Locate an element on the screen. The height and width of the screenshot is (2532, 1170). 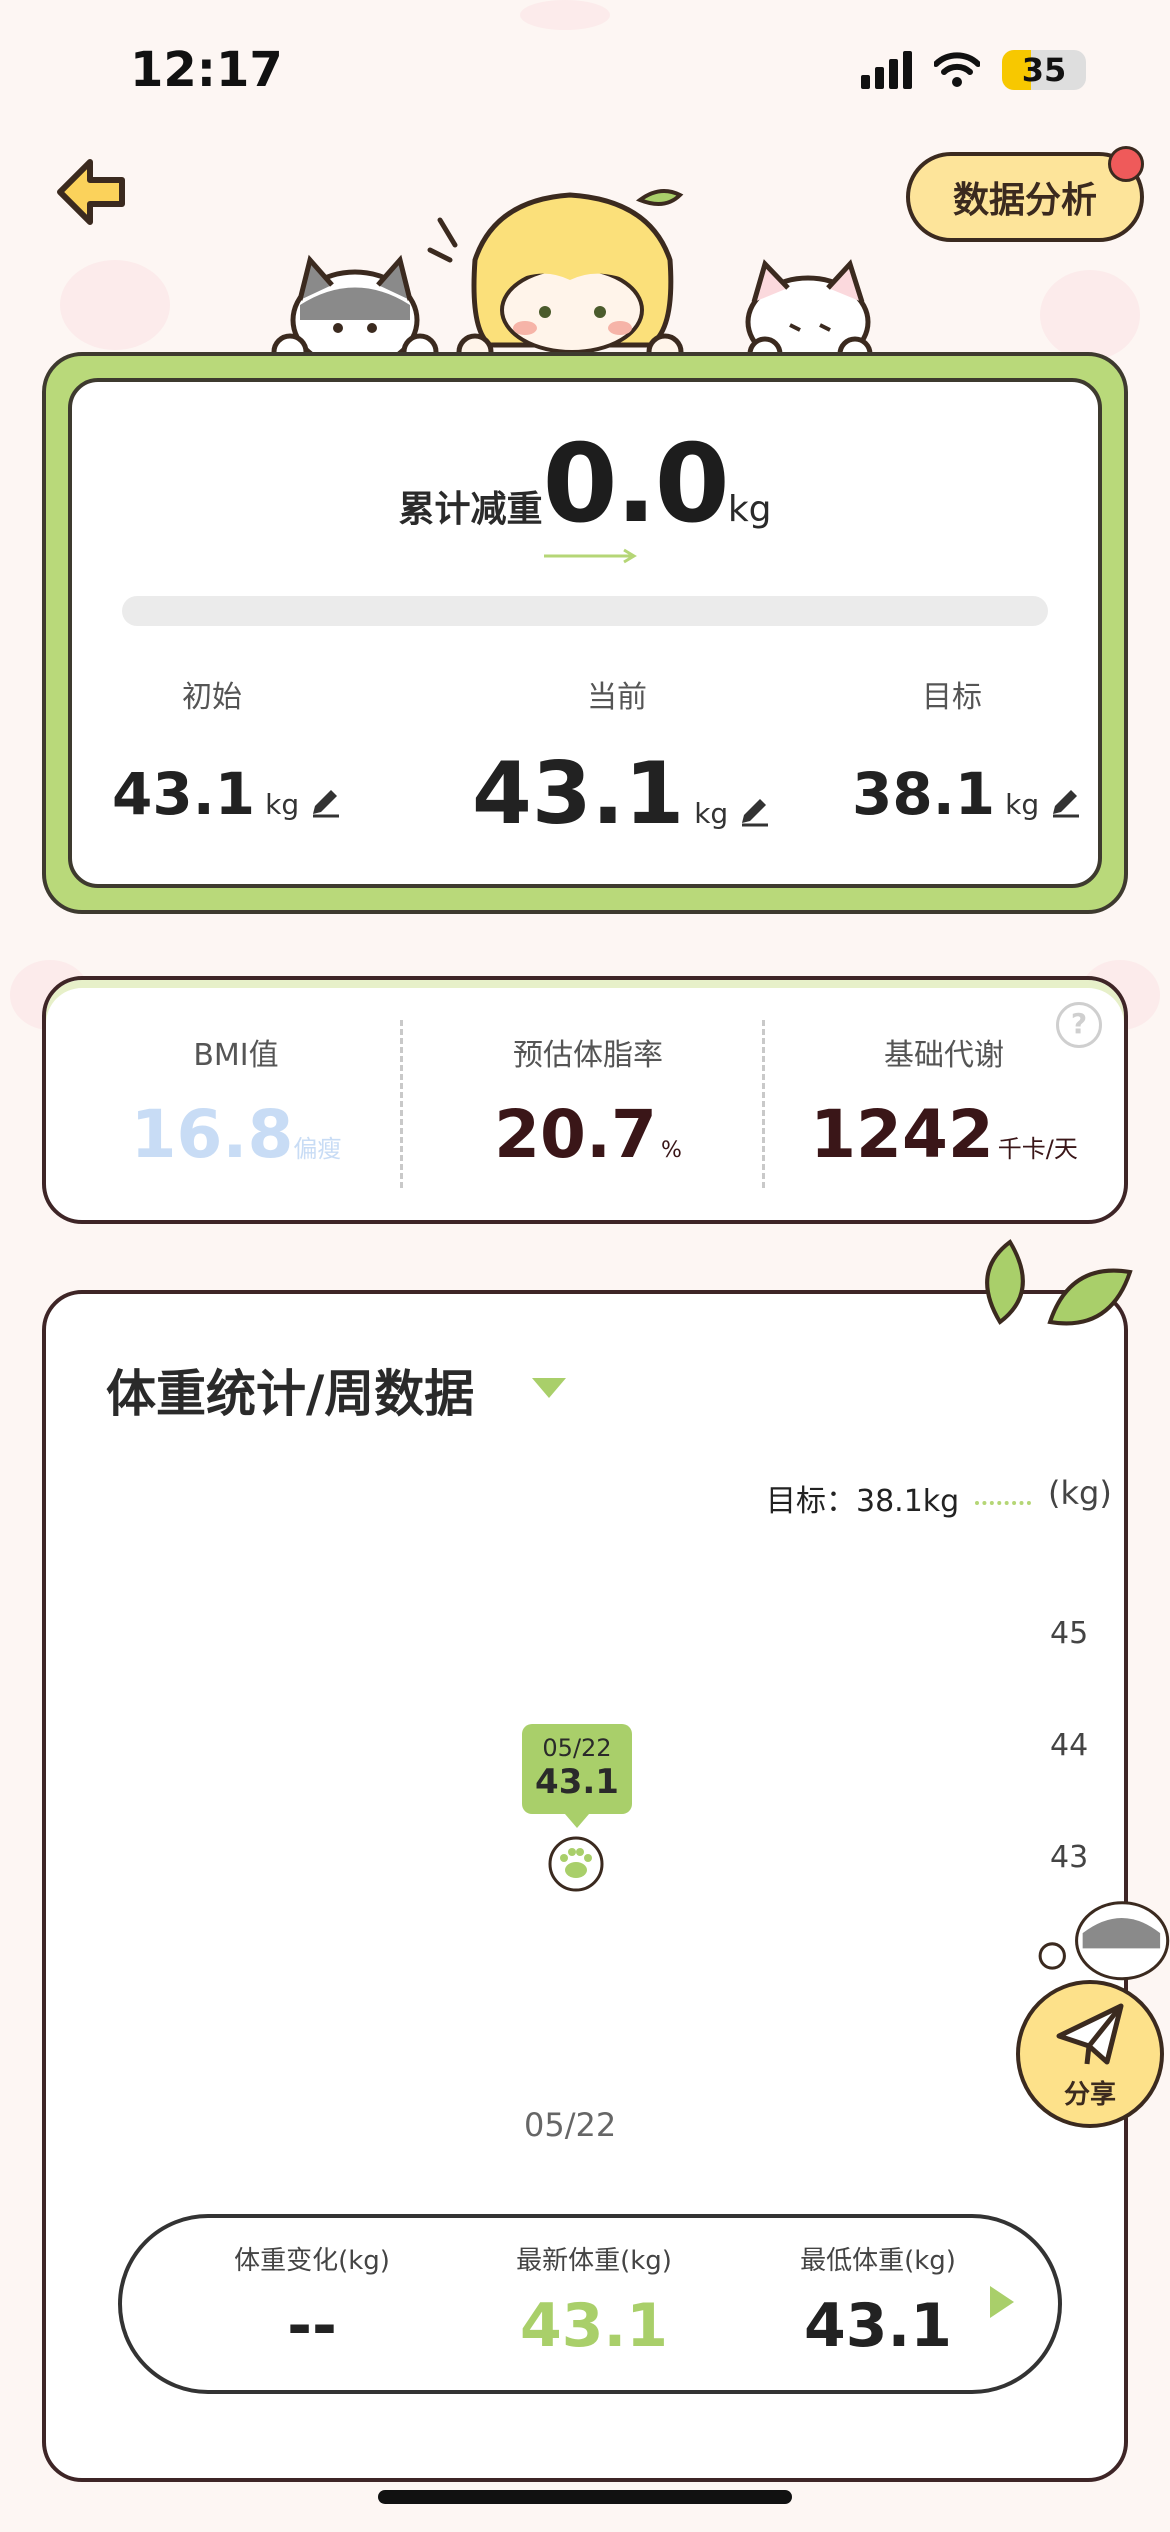
data-analysis-label: 数据分析 is located at coordinates (1024, 200).